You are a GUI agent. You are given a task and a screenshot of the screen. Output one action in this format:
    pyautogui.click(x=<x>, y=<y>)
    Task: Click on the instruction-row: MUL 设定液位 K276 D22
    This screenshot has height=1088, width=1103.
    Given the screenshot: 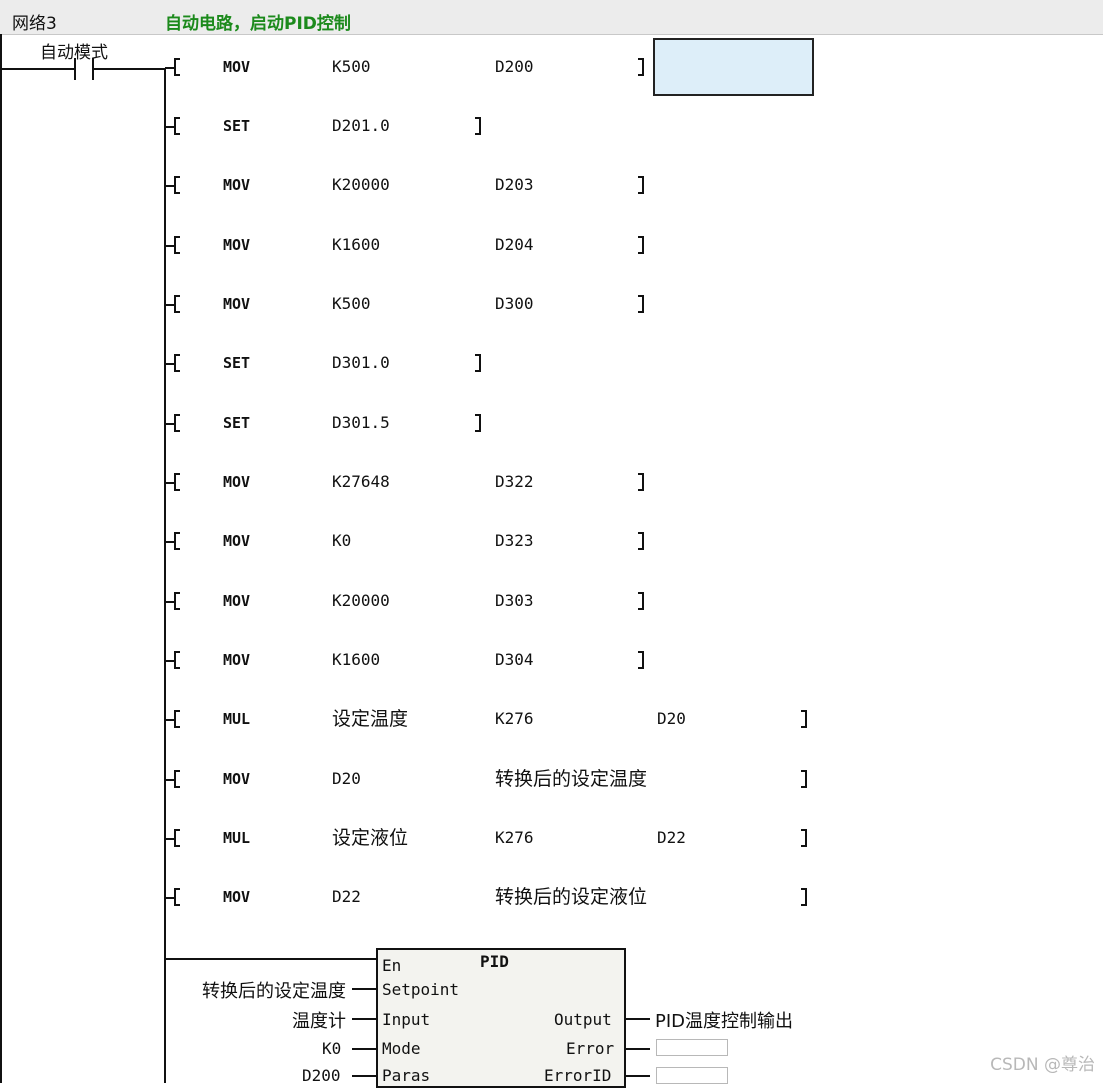 What is the action you would take?
    pyautogui.click(x=515, y=839)
    